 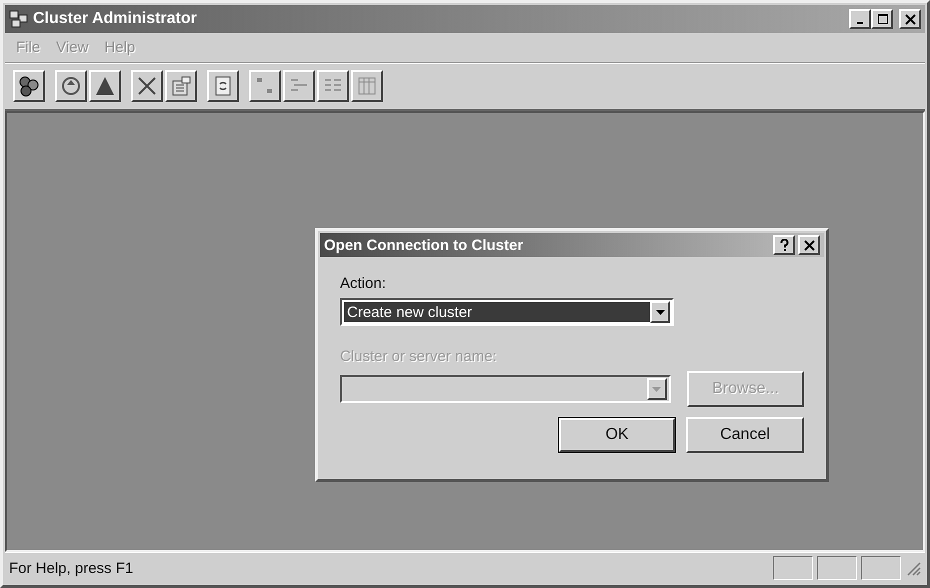 I want to click on ok-button: OK, so click(x=617, y=435).